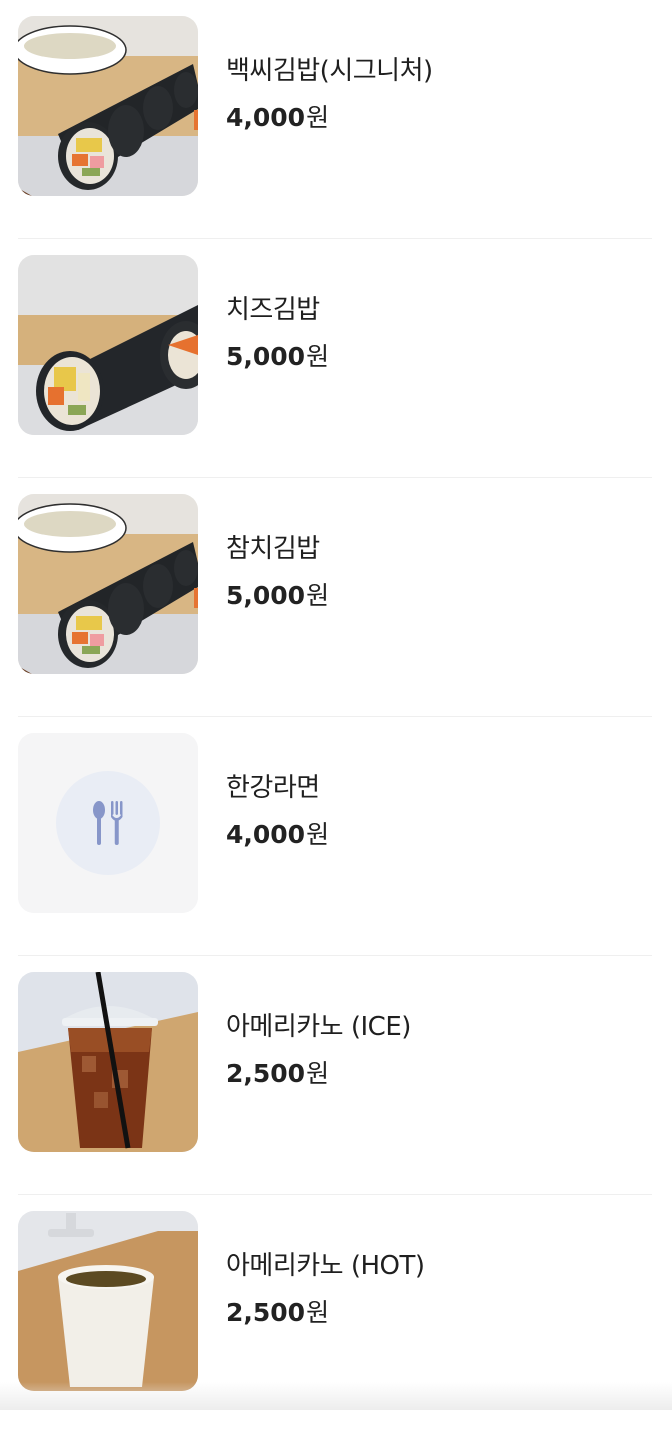 This screenshot has width=672, height=1434. I want to click on menu-item-name: 한강라면, so click(273, 788).